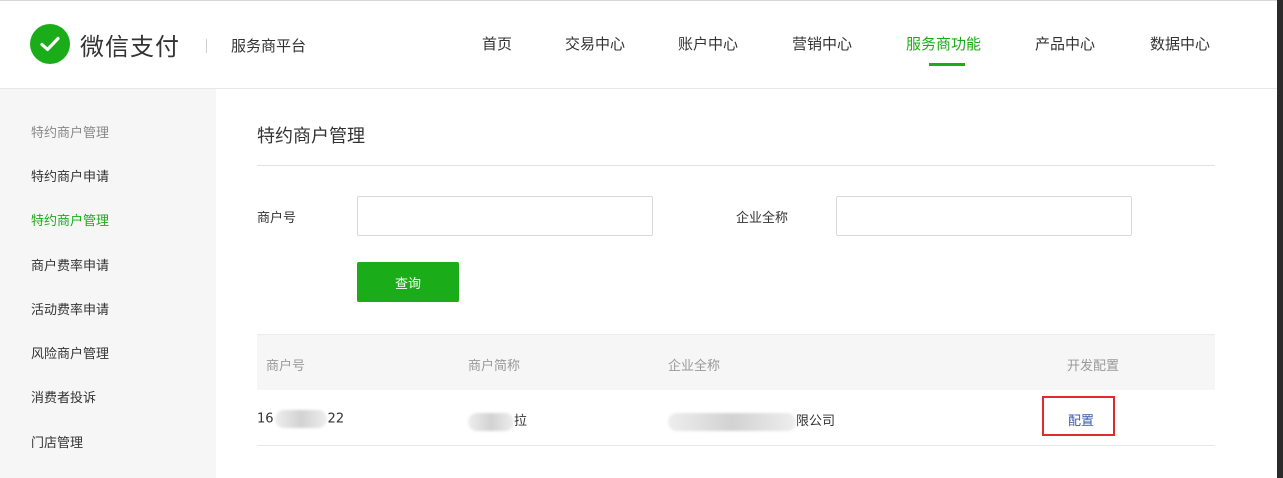 The width and height of the screenshot is (1283, 478). Describe the element at coordinates (1065, 43) in the screenshot. I see `nav-item-products: 产品中心` at that location.